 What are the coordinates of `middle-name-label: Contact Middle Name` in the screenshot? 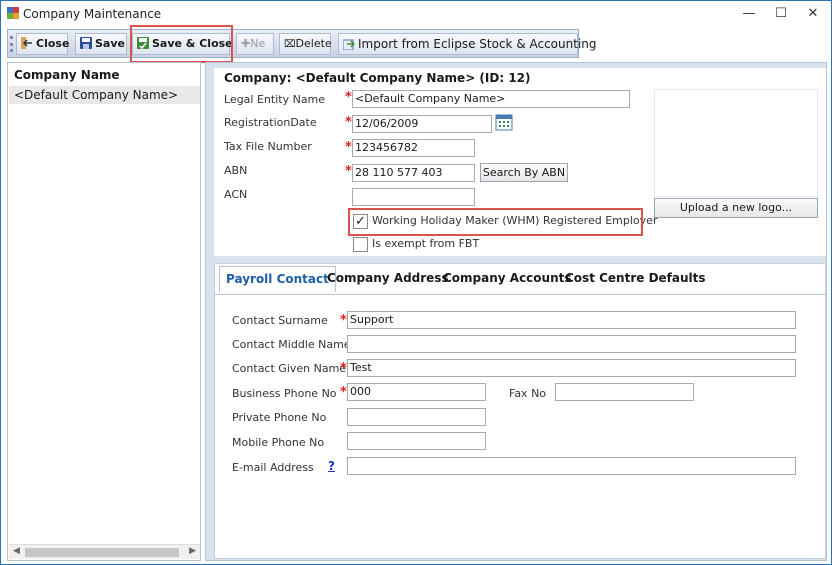 It's located at (291, 344).